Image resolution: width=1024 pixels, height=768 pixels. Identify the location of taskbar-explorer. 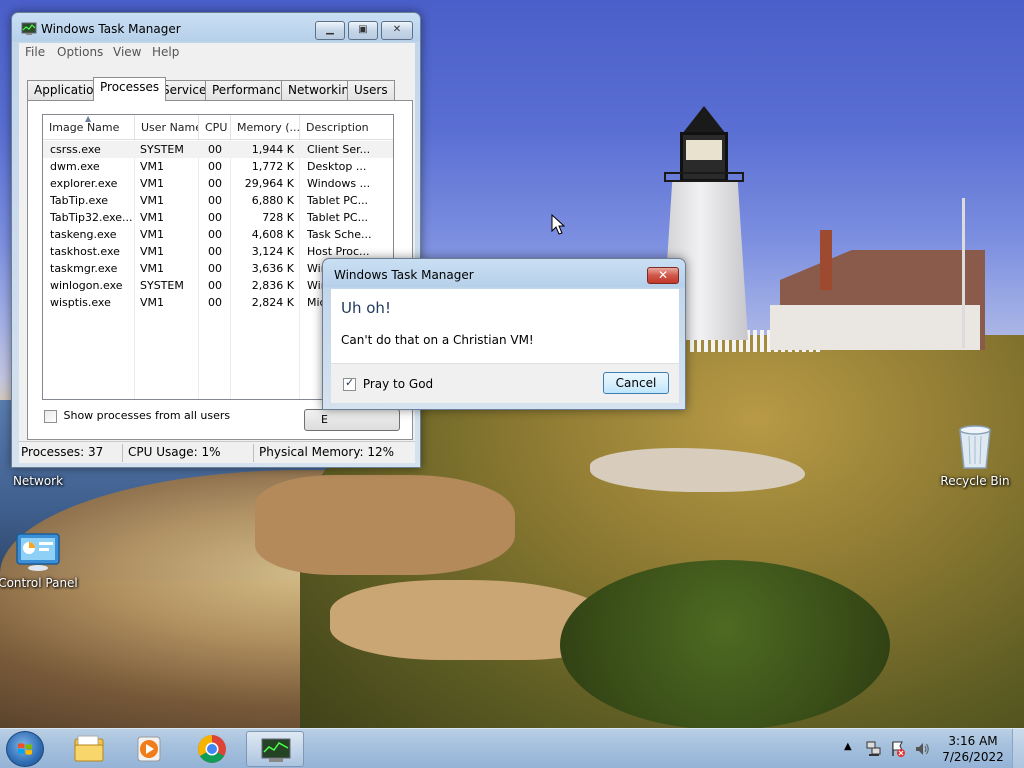
(89, 749).